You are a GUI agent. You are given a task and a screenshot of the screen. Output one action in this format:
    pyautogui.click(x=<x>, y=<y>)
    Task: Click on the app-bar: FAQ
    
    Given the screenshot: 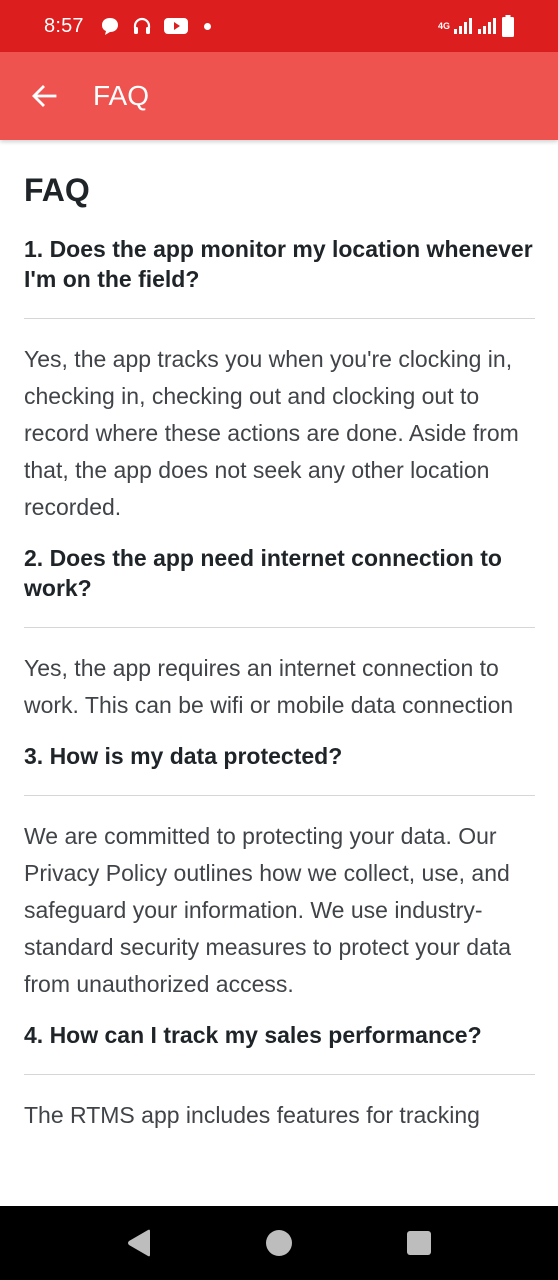 What is the action you would take?
    pyautogui.click(x=279, y=96)
    